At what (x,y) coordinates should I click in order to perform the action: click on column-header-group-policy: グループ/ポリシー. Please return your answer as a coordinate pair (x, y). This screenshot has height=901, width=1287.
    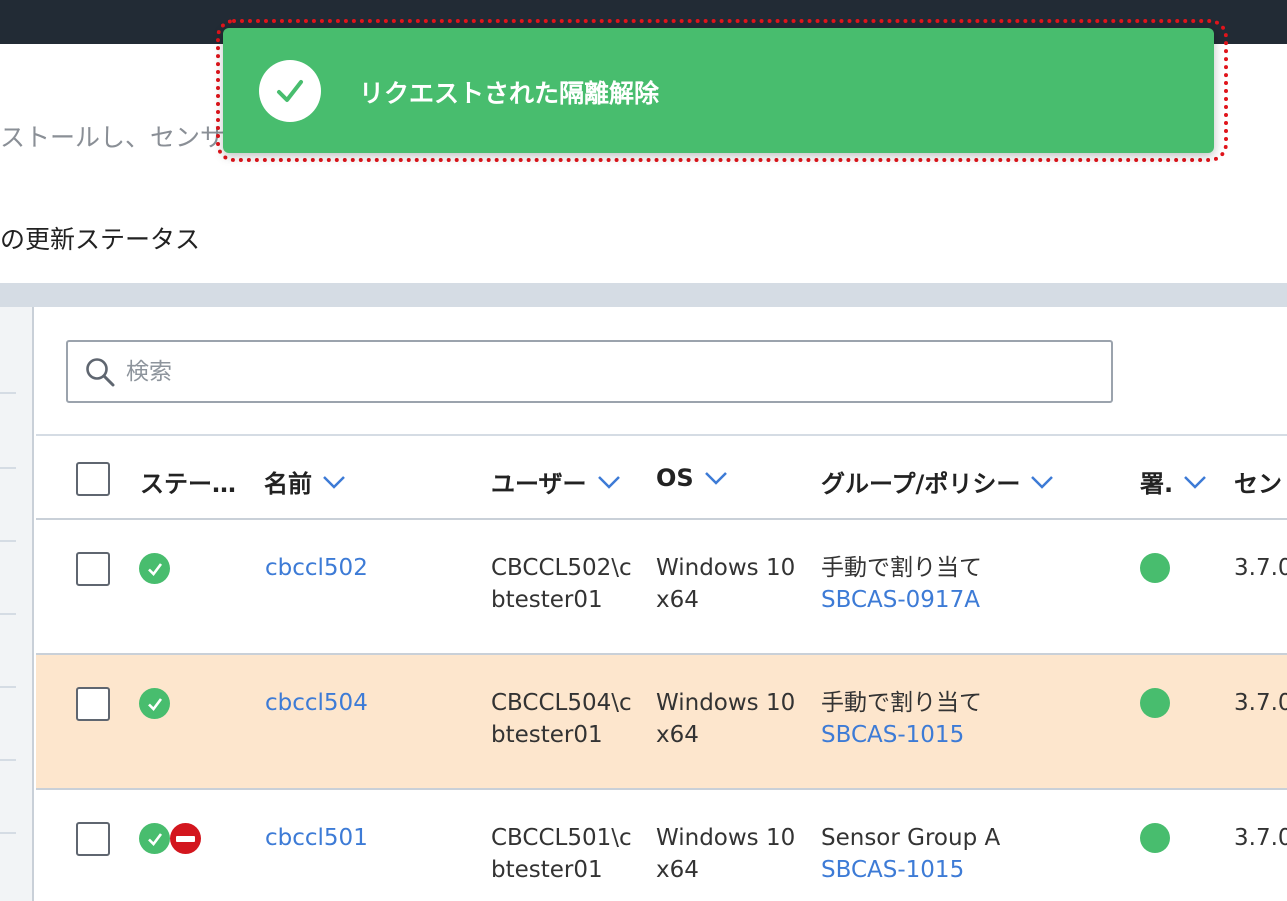
    Looking at the image, I should click on (937, 481).